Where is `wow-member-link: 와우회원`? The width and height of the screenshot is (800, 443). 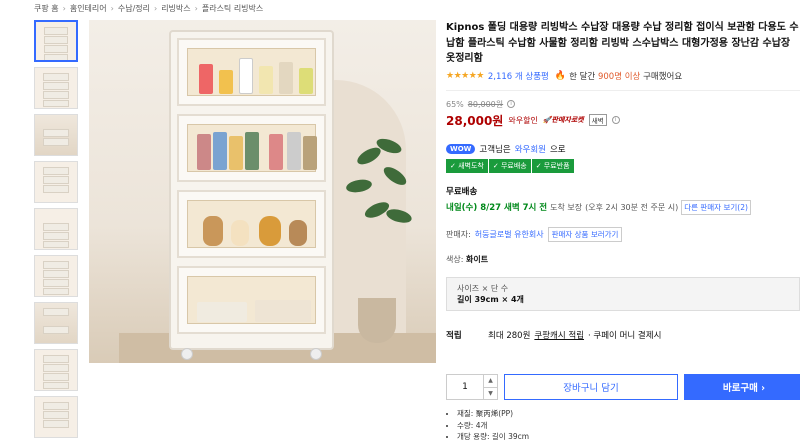 wow-member-link: 와우회원 is located at coordinates (530, 149).